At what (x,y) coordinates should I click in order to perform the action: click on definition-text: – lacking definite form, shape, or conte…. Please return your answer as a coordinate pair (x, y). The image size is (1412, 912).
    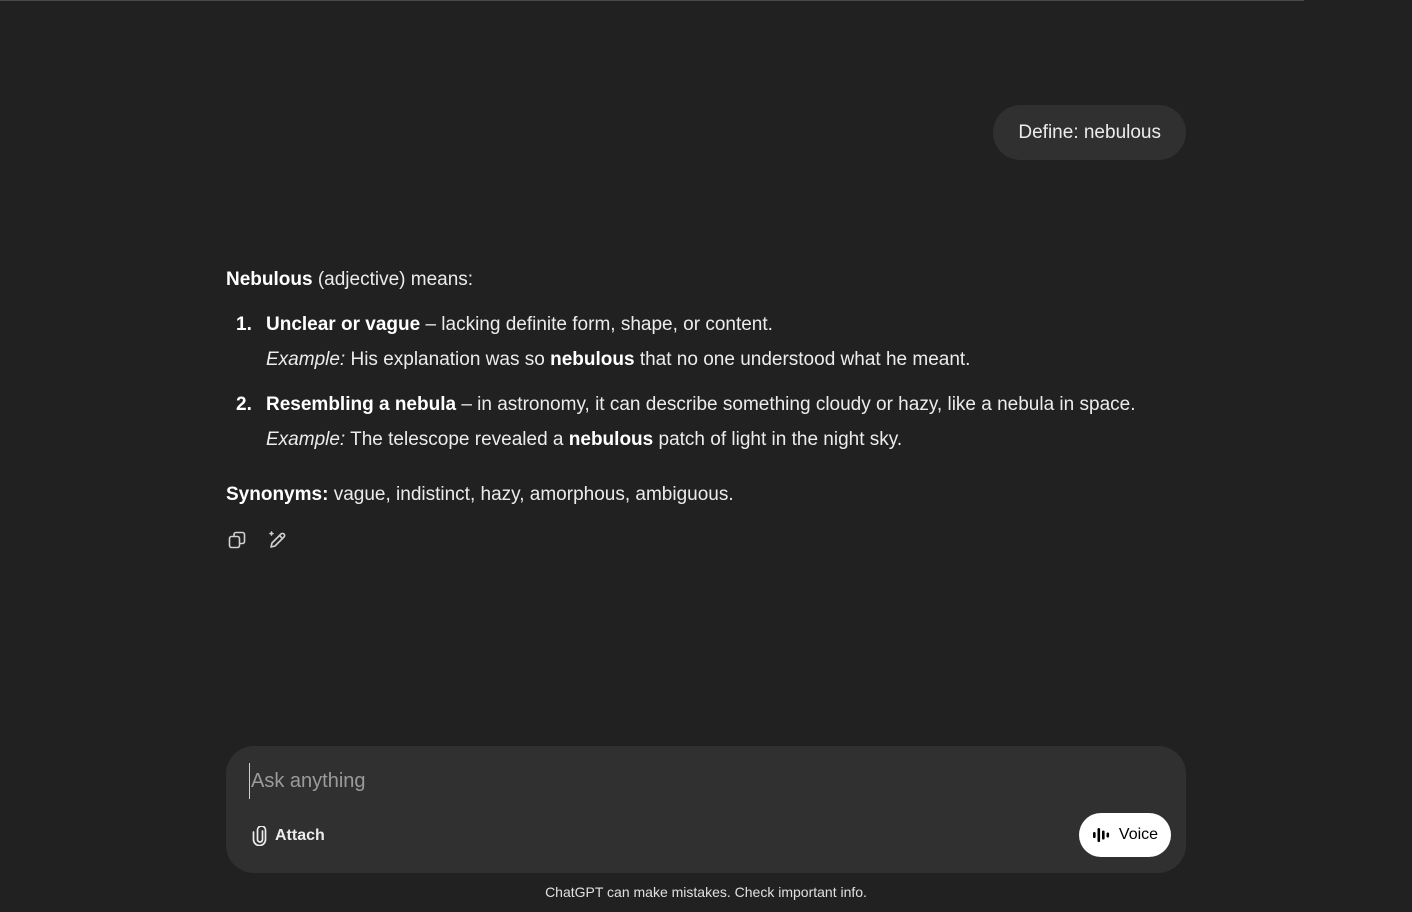
    Looking at the image, I should click on (596, 324).